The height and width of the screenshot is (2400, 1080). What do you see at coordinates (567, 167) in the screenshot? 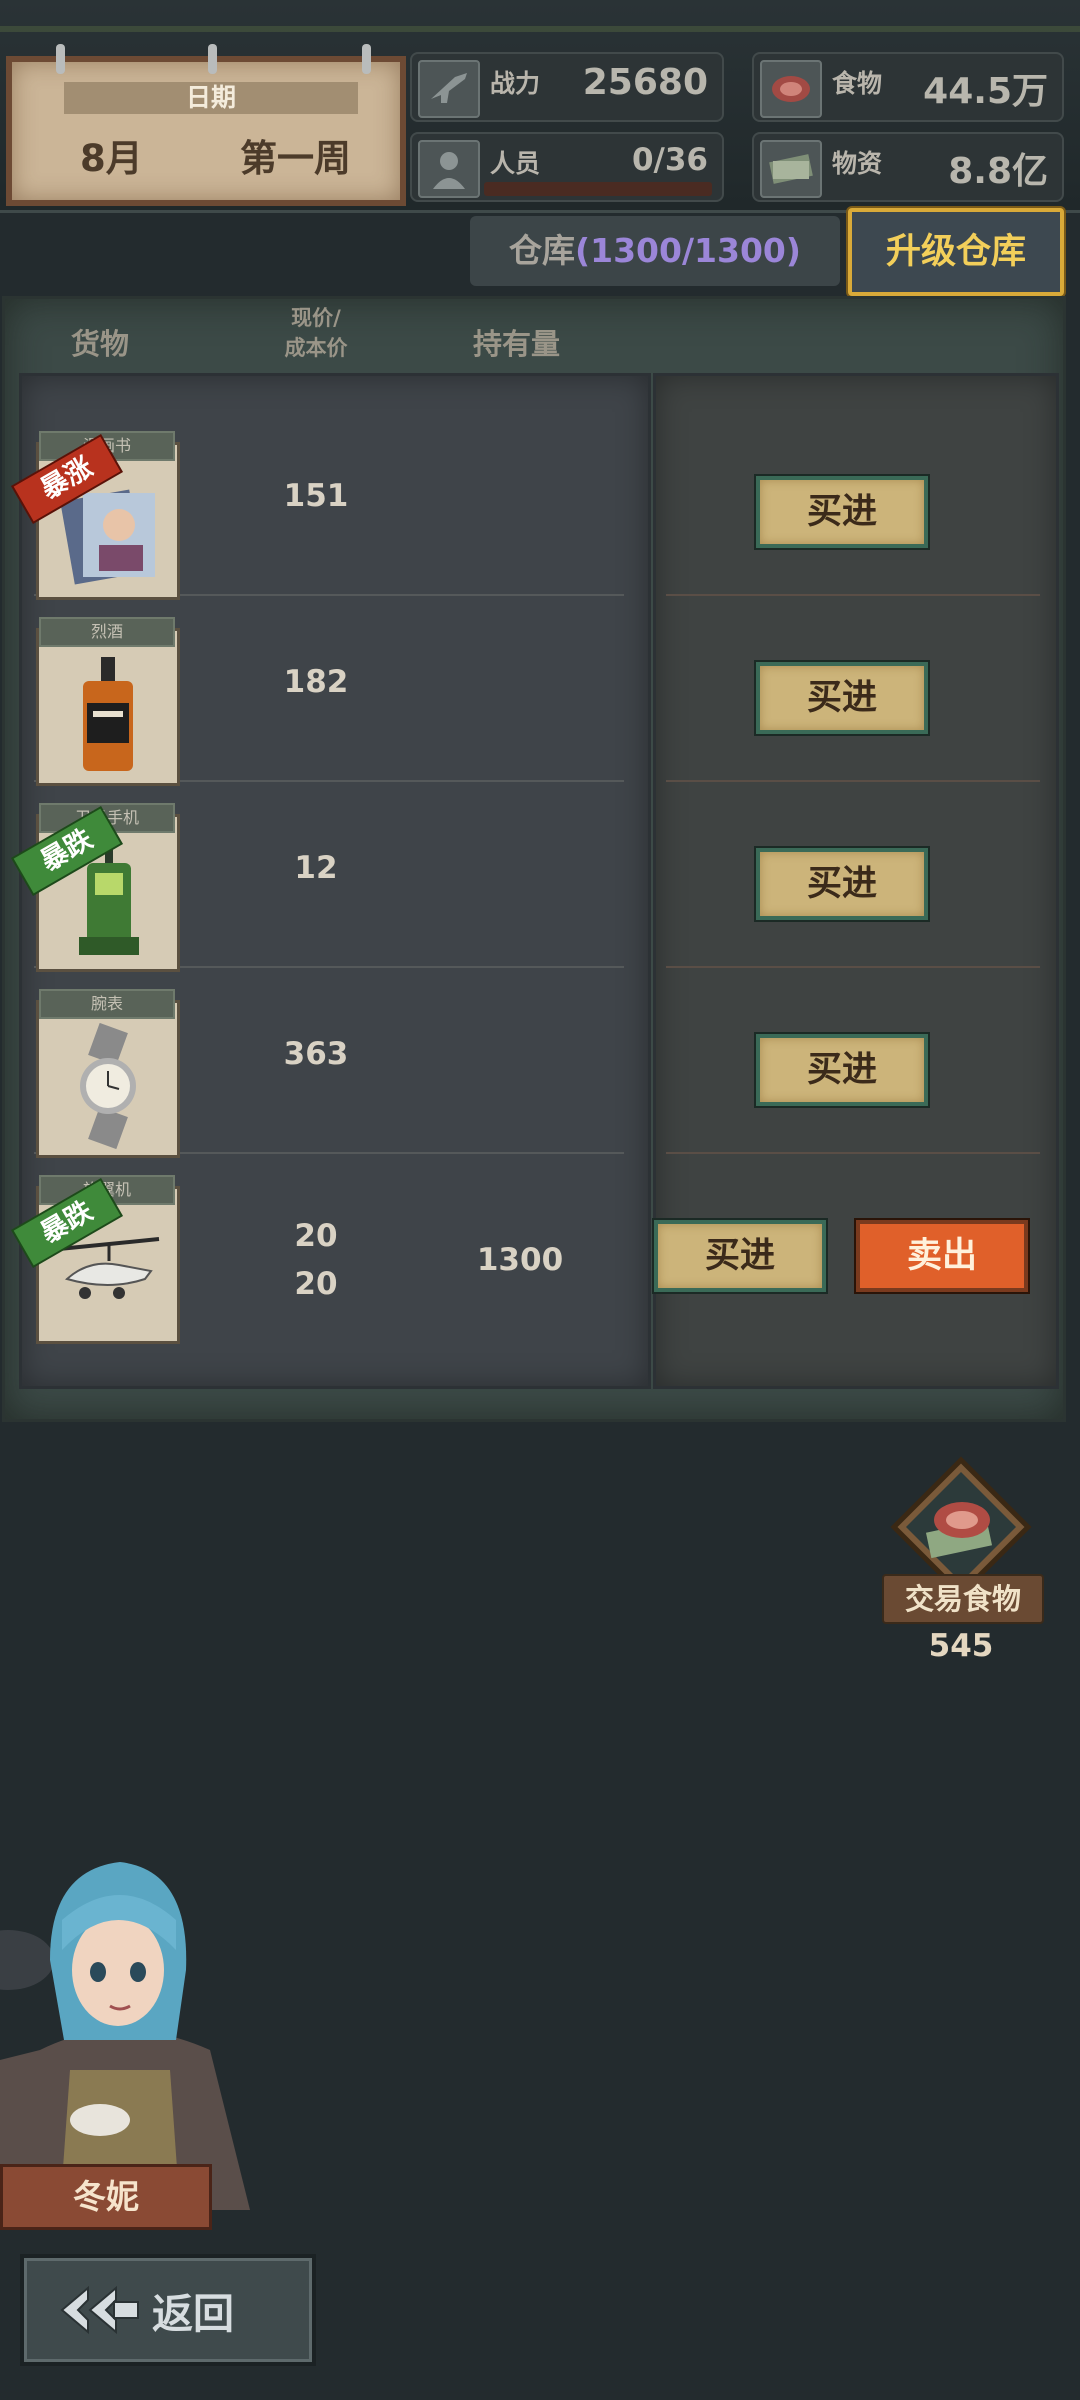
I see `staff-stat: 人员 0/36` at bounding box center [567, 167].